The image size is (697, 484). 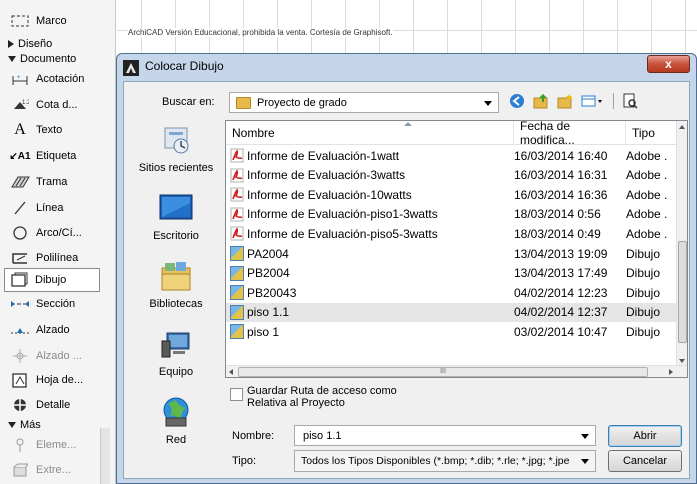 What do you see at coordinates (105, 456) in the screenshot?
I see `toolbox-scrollbar` at bounding box center [105, 456].